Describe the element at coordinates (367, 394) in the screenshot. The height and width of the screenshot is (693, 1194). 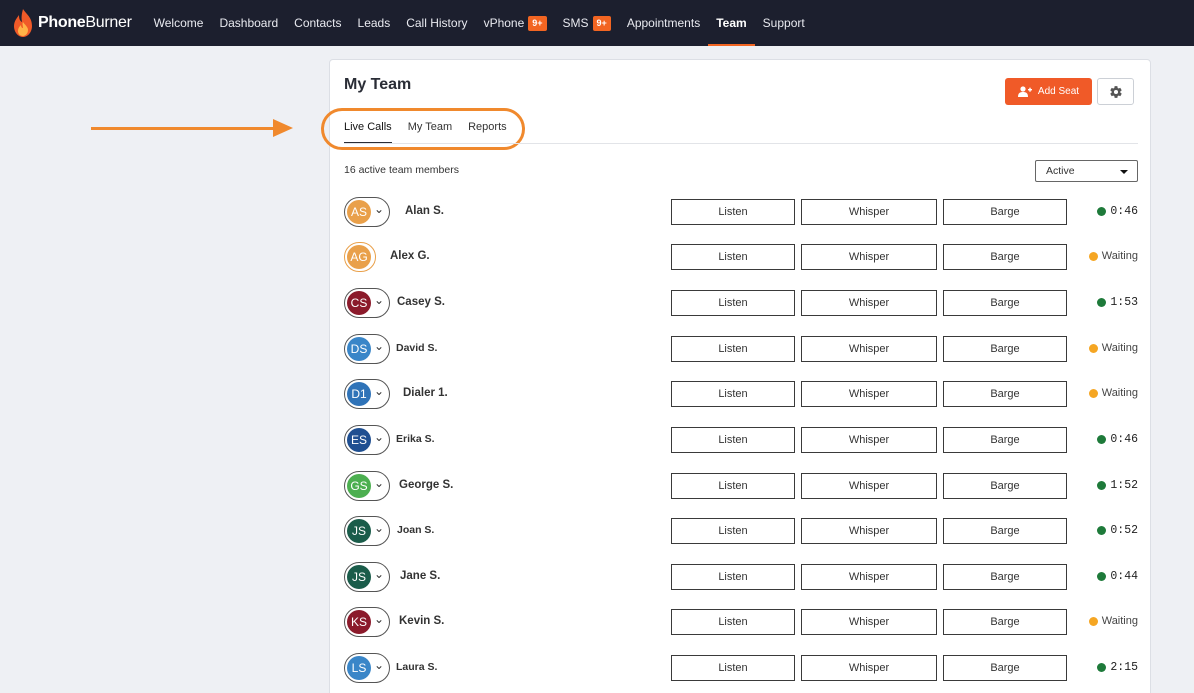
I see `member-avatar-dropdown: D1 ⌄` at that location.